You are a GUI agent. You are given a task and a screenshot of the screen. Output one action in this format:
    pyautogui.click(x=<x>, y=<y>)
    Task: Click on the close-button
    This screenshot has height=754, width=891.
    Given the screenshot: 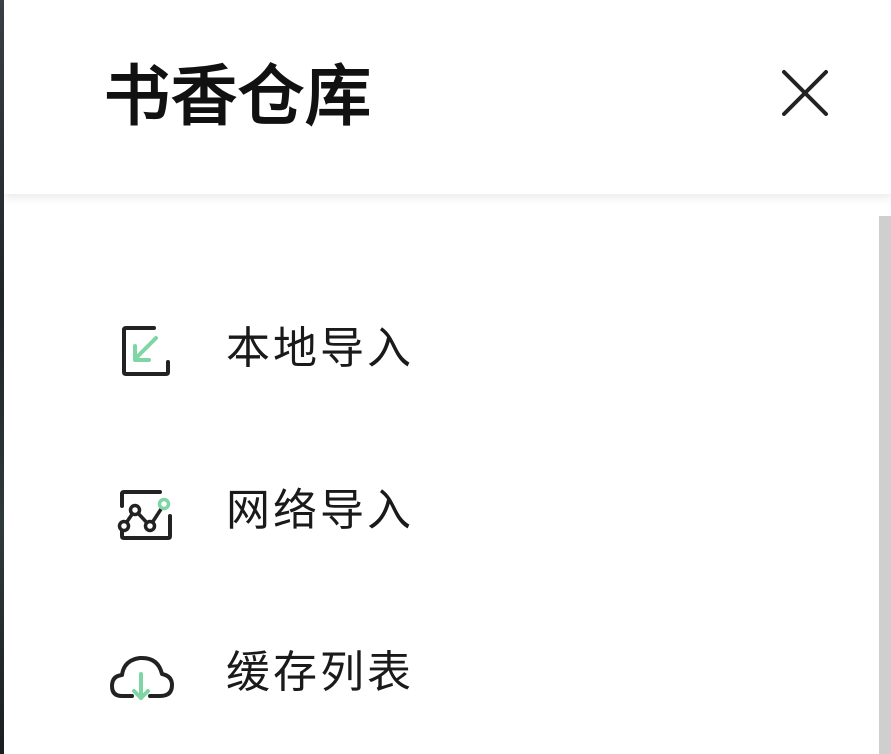 What is the action you would take?
    pyautogui.click(x=803, y=95)
    